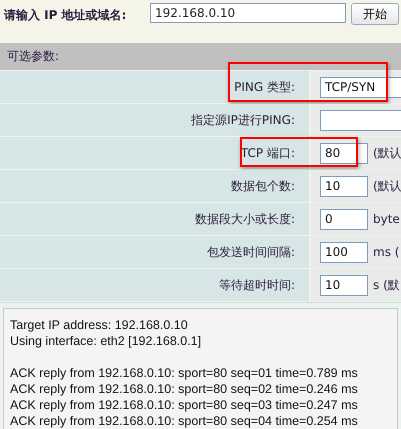  What do you see at coordinates (184, 389) in the screenshot?
I see `output-line: ACK reply from 192.168.0.10: sport=80 seq=02 time=0.246 ms` at bounding box center [184, 389].